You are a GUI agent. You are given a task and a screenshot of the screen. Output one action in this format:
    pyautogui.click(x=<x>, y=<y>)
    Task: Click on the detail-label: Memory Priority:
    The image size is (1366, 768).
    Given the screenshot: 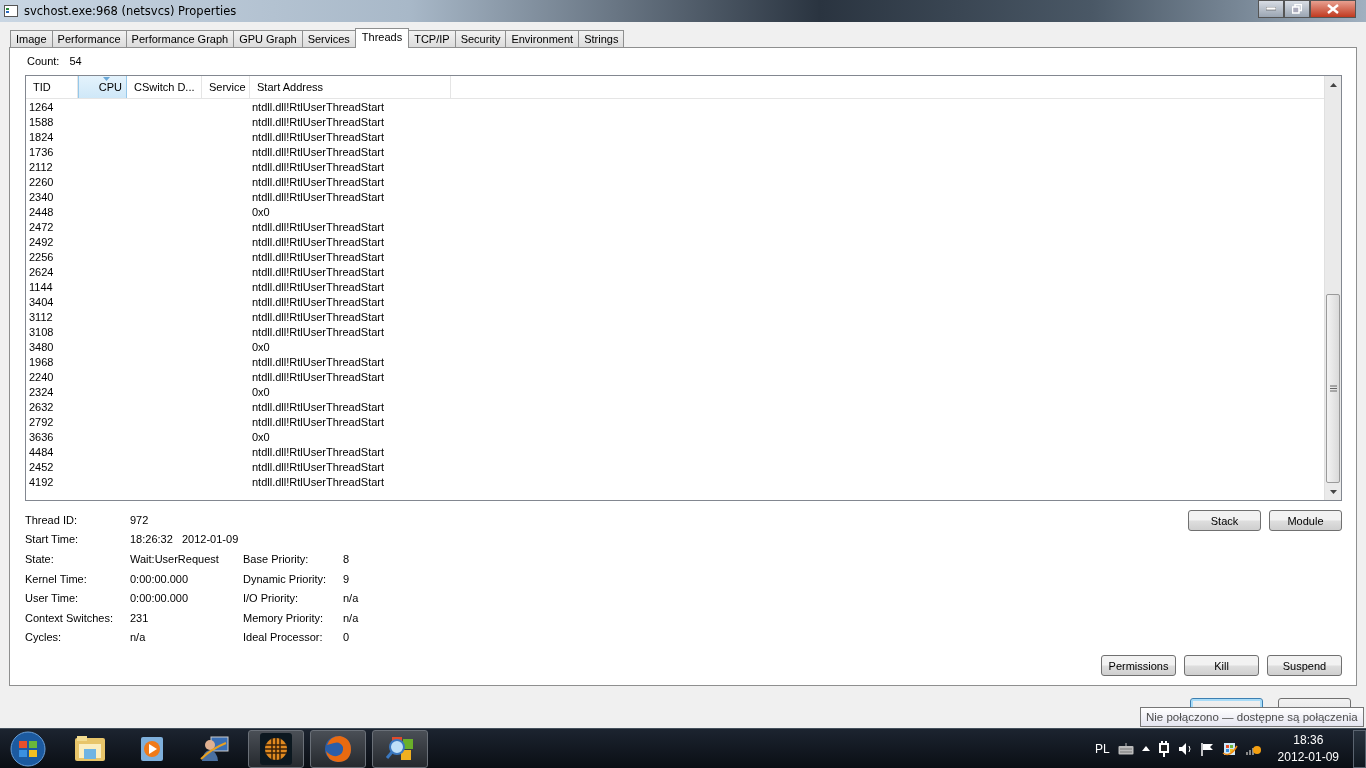 What is the action you would take?
    pyautogui.click(x=284, y=617)
    